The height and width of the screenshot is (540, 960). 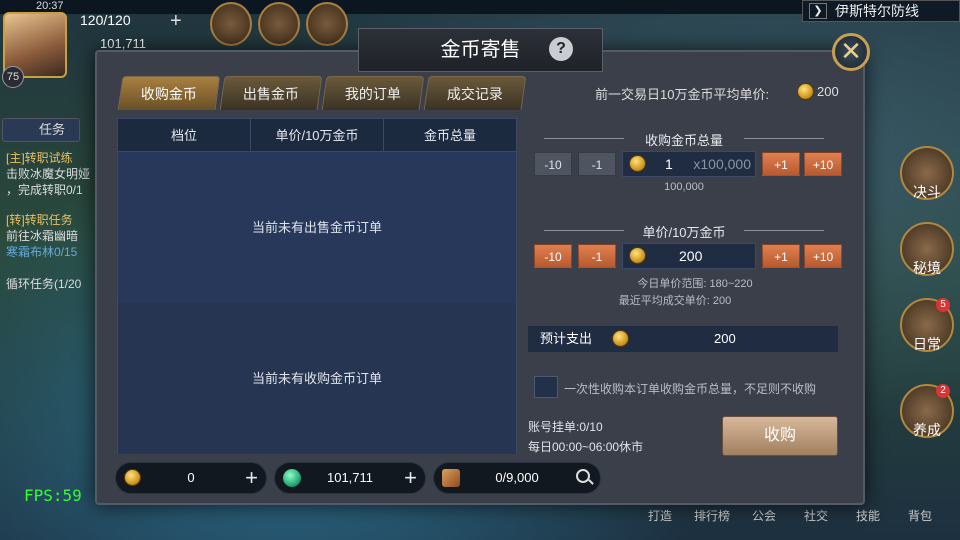 What do you see at coordinates (722, 164) in the screenshot?
I see `total-amount-unit: x100,000` at bounding box center [722, 164].